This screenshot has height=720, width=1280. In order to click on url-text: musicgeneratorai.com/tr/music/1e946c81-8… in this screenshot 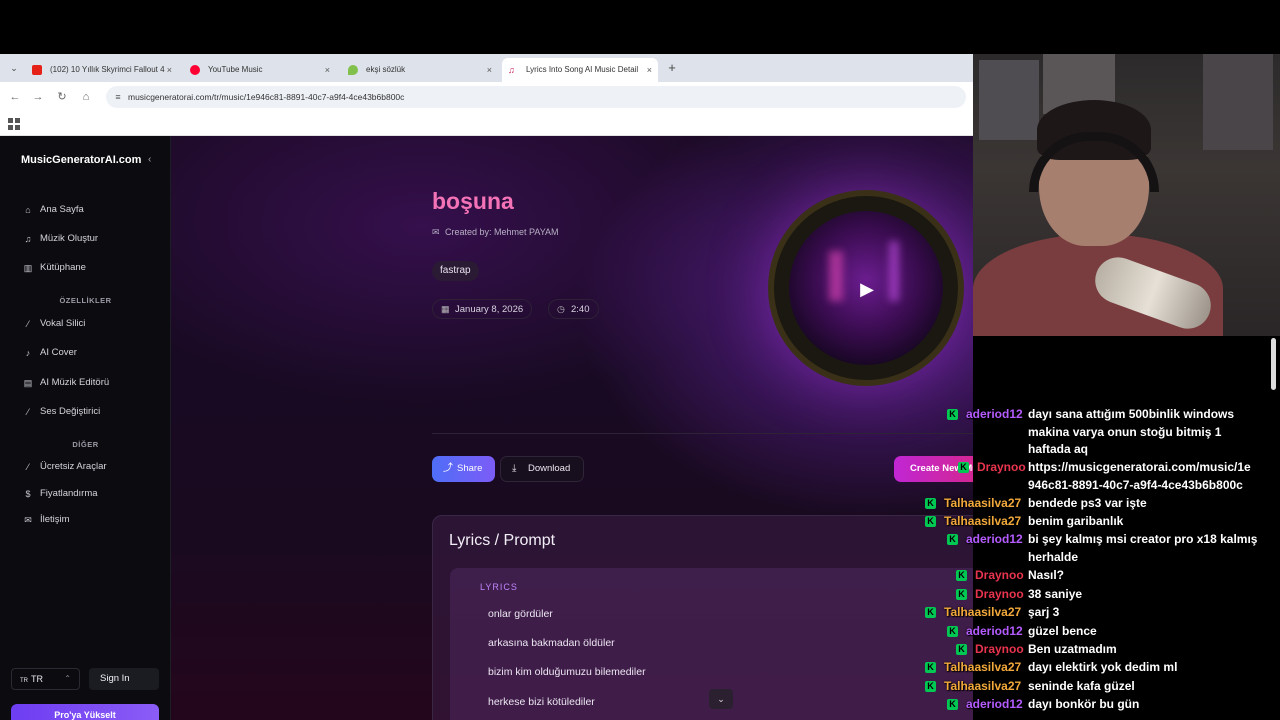, I will do `click(266, 97)`.